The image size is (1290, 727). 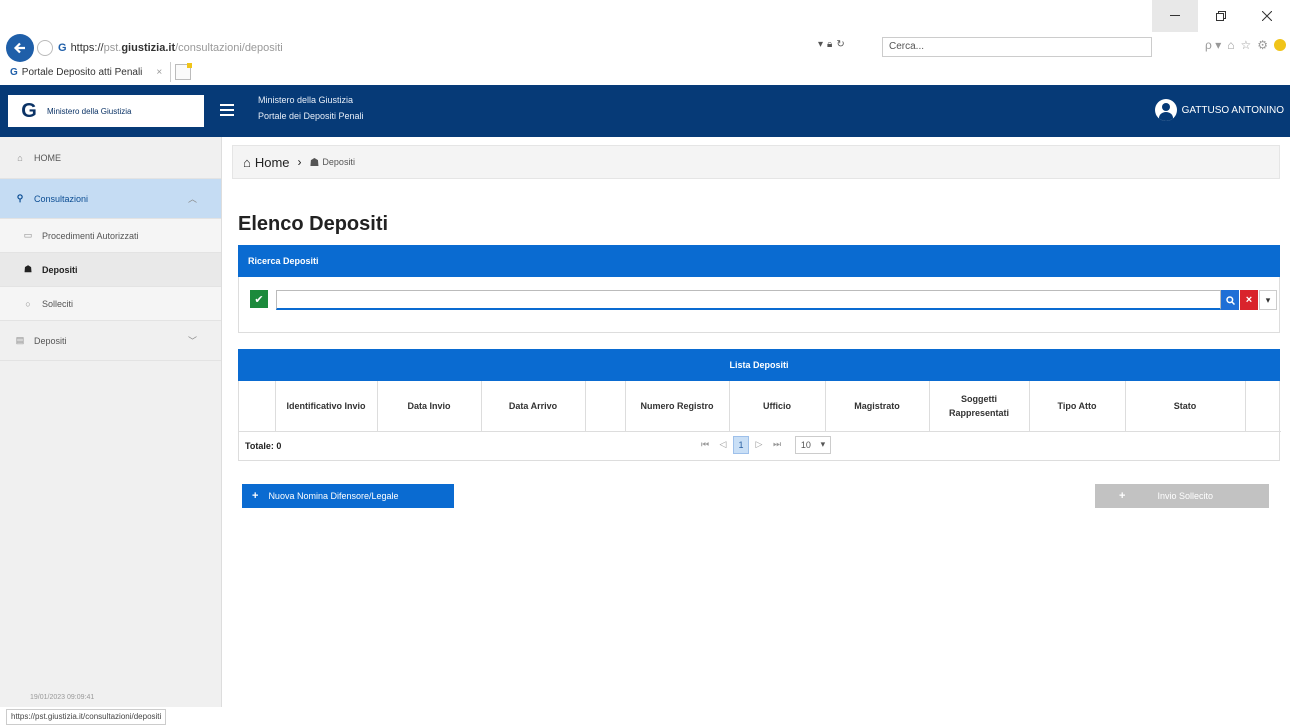 I want to click on restore-button, so click(x=1221, y=16).